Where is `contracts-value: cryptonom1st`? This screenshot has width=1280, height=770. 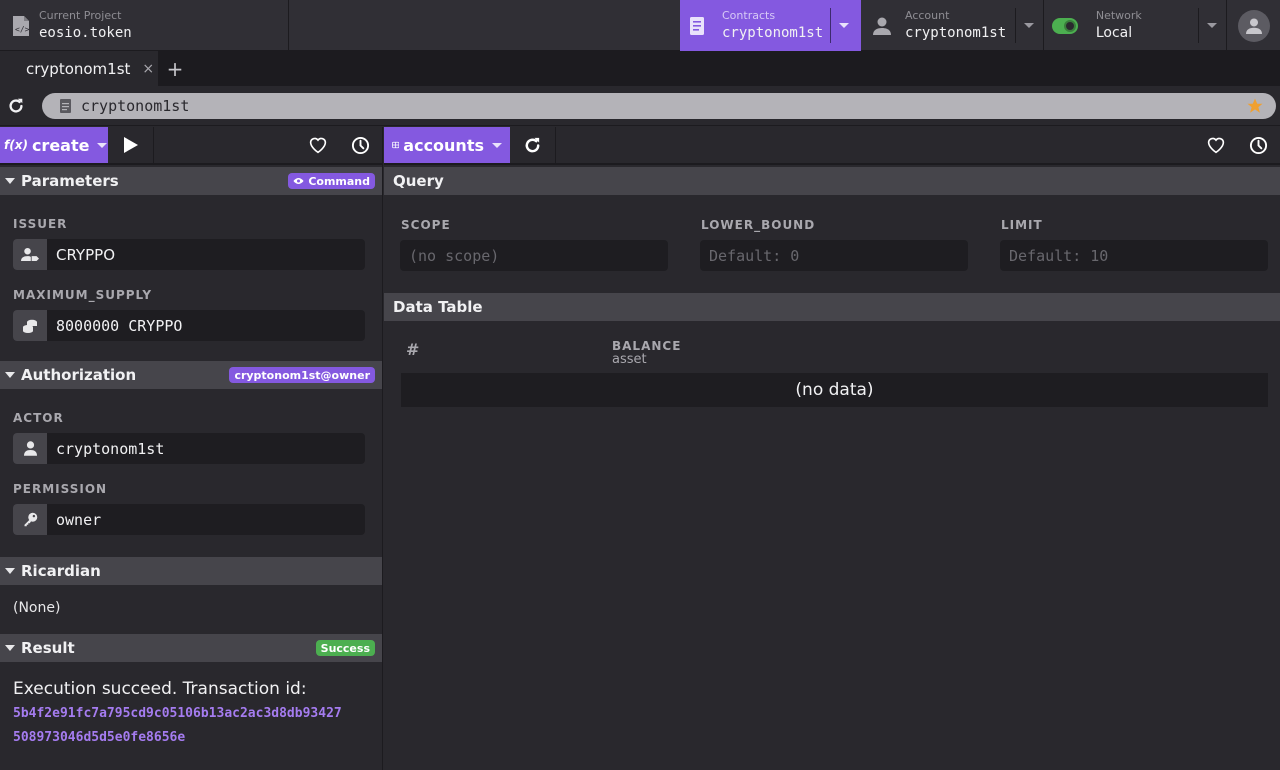 contracts-value: cryptonom1st is located at coordinates (773, 33).